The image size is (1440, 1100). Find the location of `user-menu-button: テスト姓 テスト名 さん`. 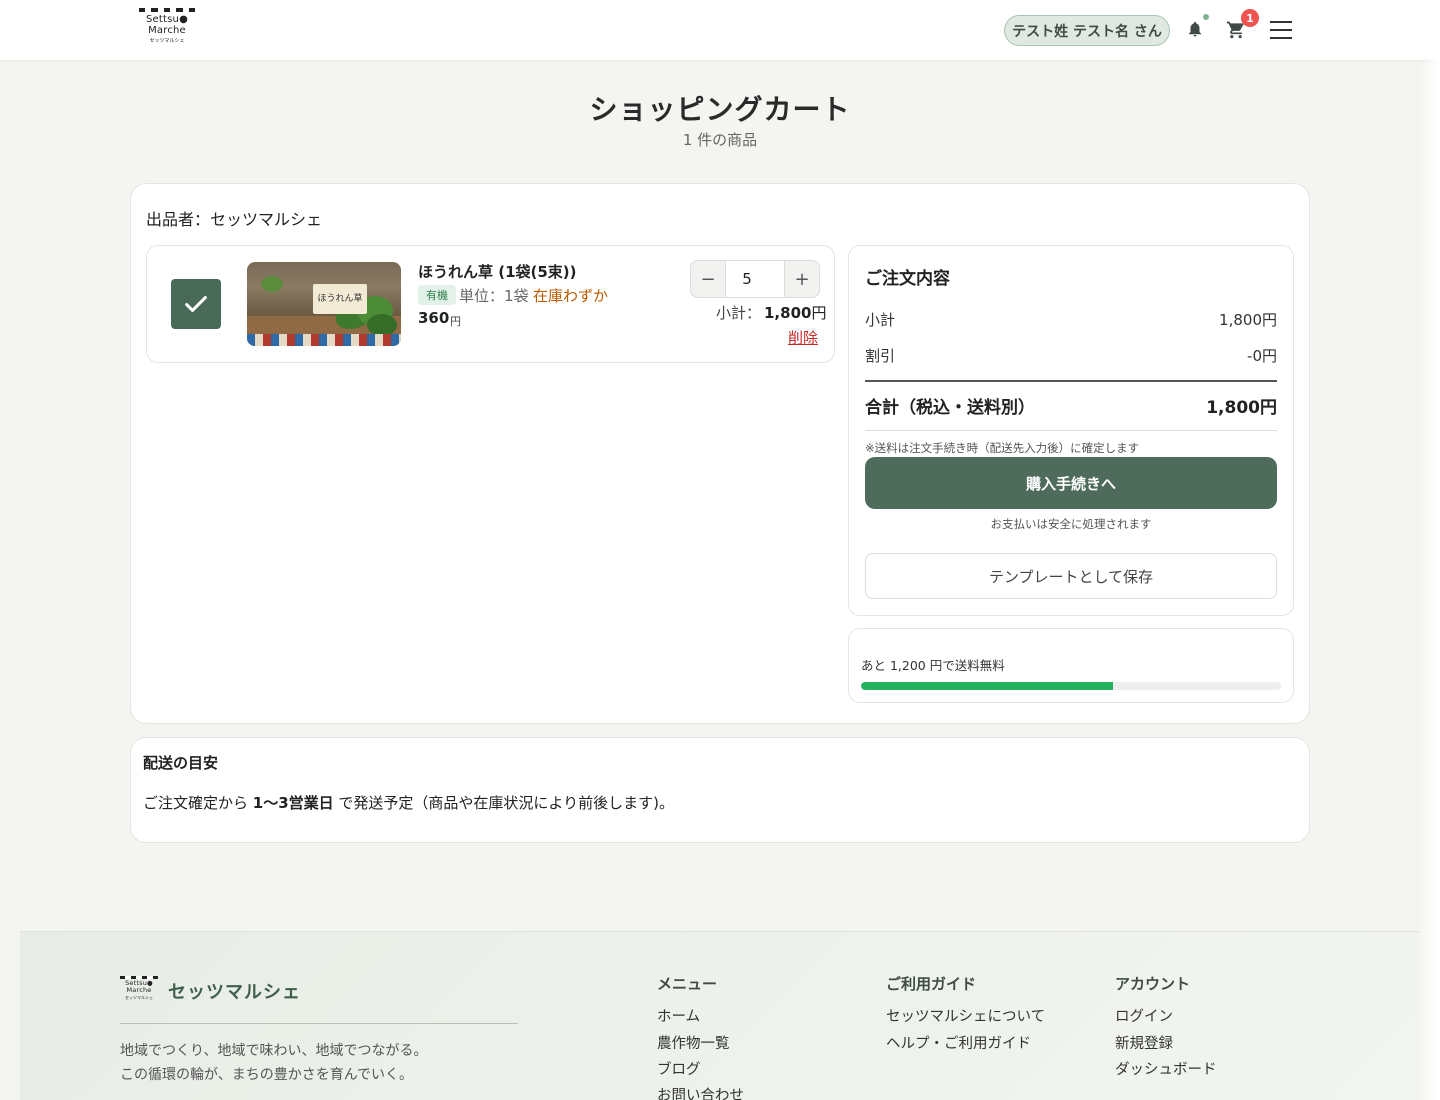

user-menu-button: テスト姓 テスト名 さん is located at coordinates (1087, 30).